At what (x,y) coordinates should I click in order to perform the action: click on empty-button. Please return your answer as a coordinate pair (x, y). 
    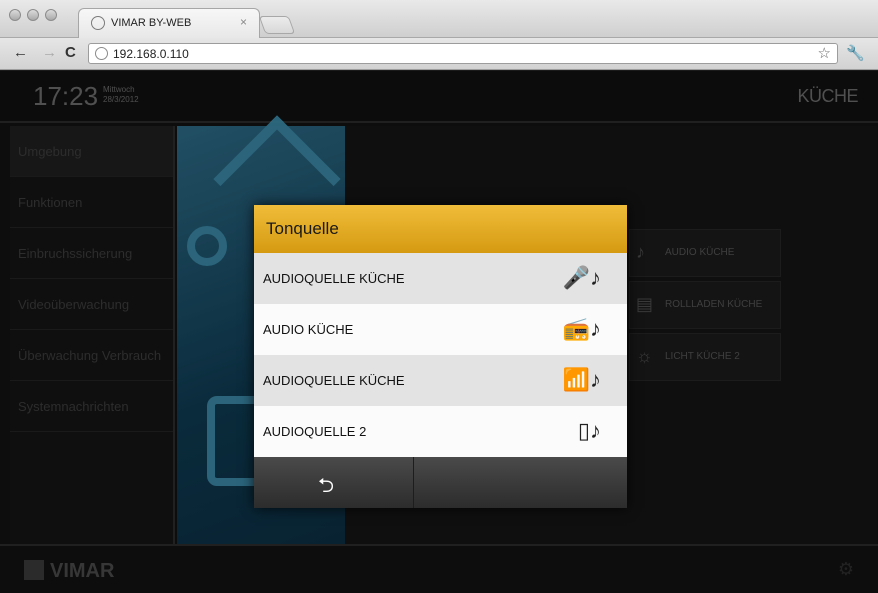
    Looking at the image, I should click on (521, 482).